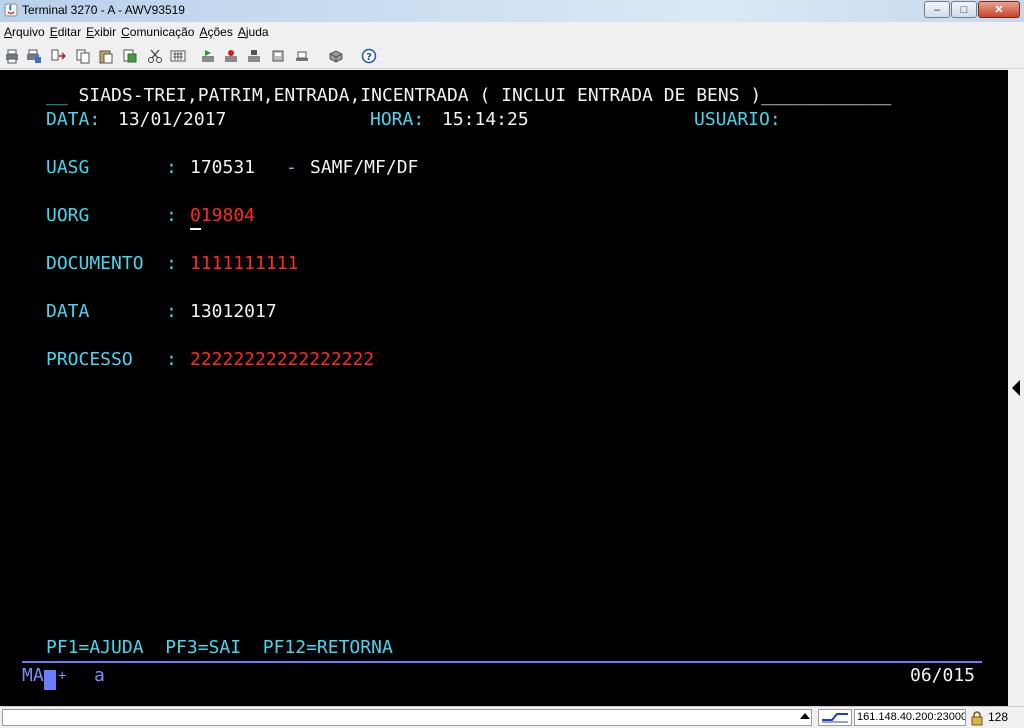  I want to click on oia-separator, so click(502, 662).